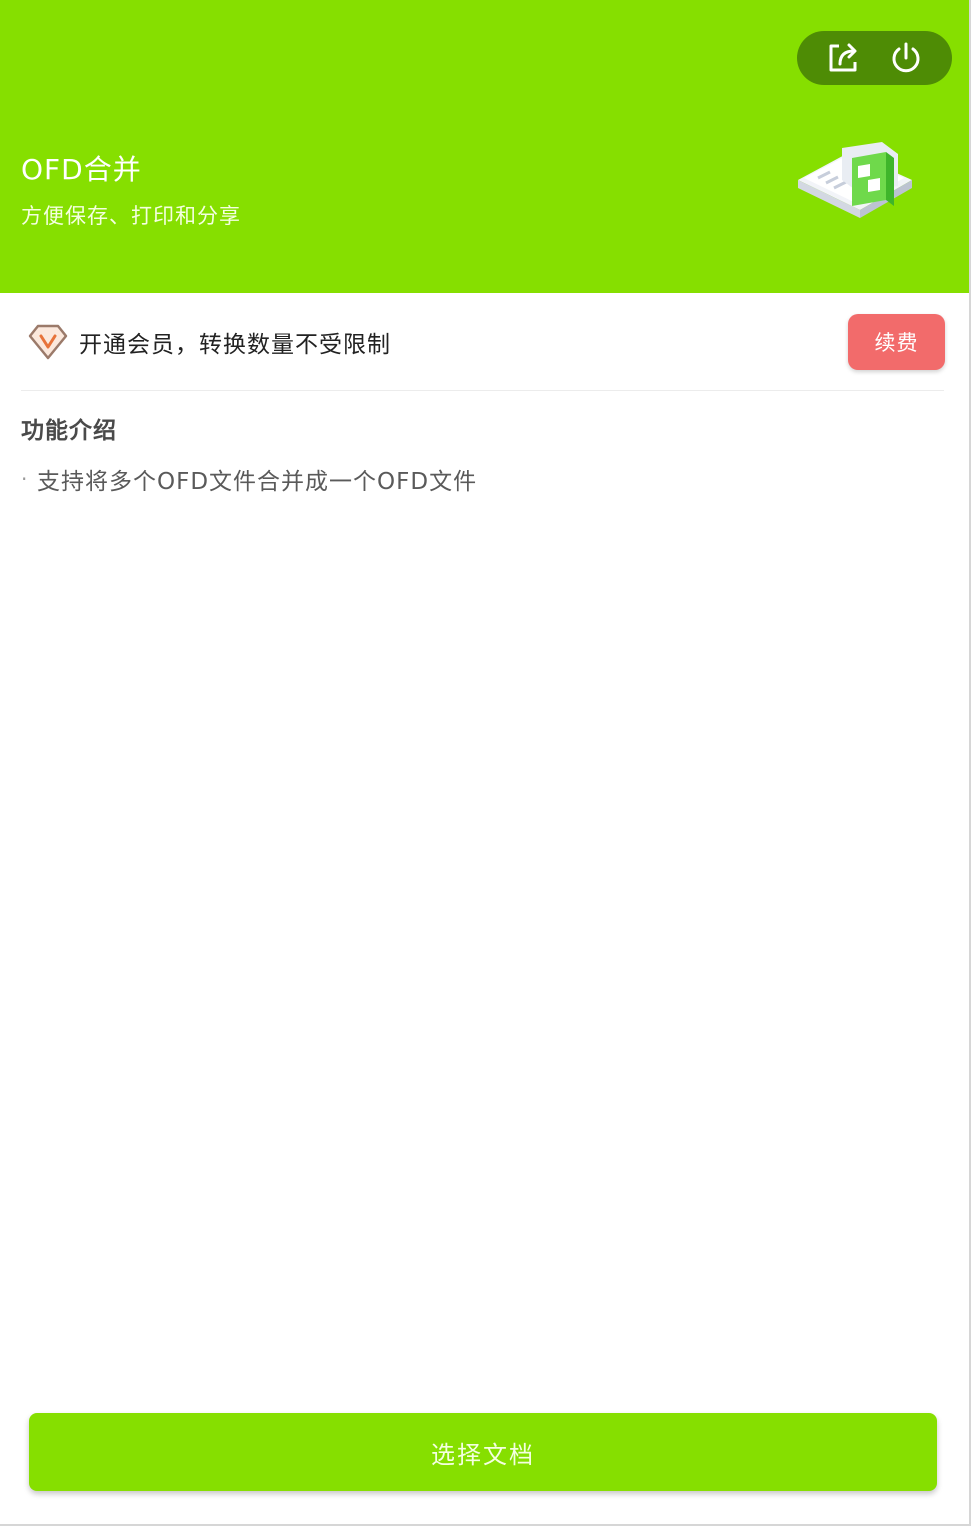 Image resolution: width=971 pixels, height=1526 pixels. I want to click on window-controls, so click(874, 58).